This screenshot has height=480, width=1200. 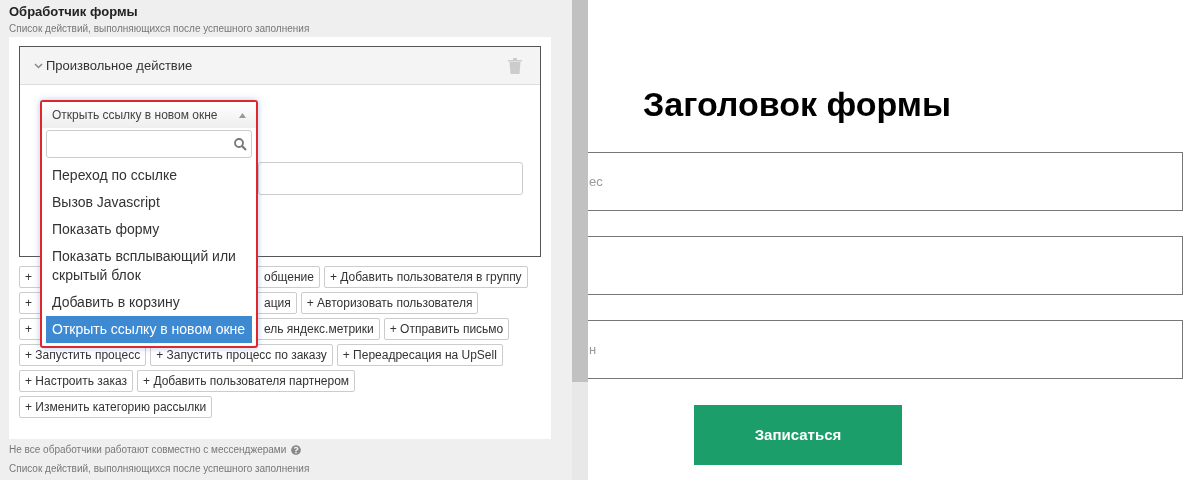 I want to click on add-action-button: + Переадресация на UpSell, so click(x=419, y=355).